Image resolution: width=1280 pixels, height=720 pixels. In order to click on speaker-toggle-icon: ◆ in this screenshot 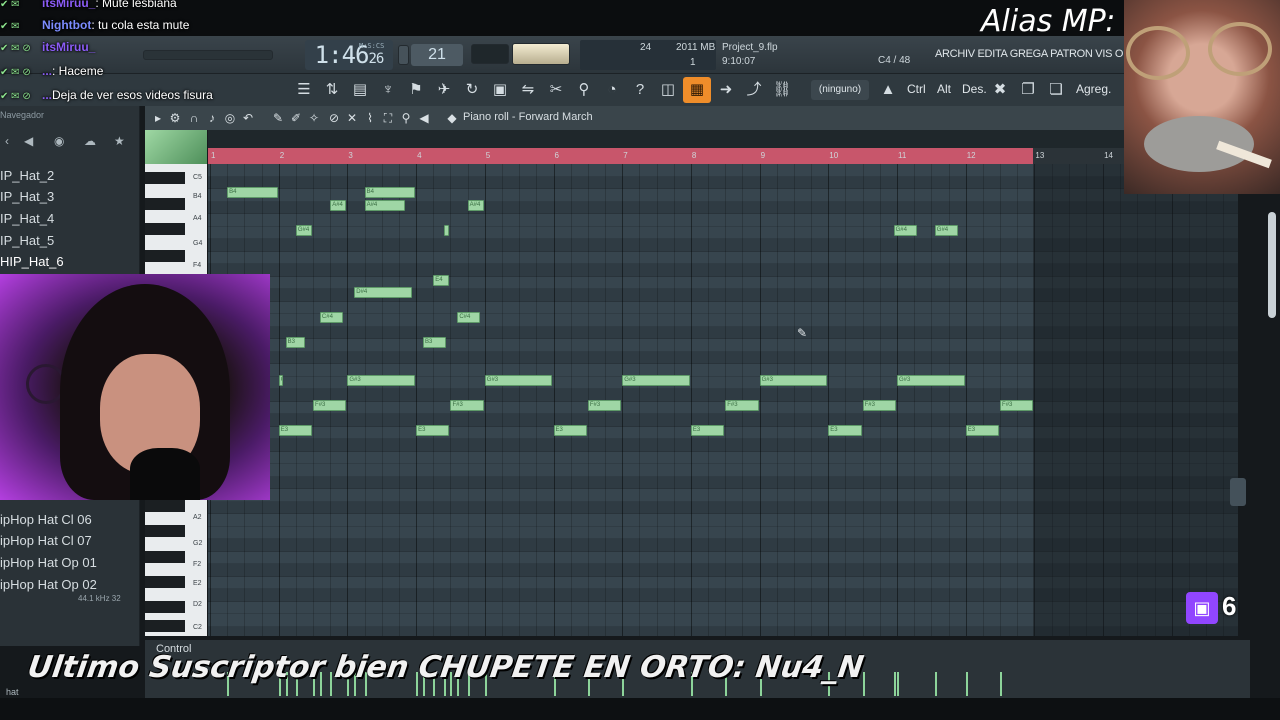, I will do `click(452, 118)`.